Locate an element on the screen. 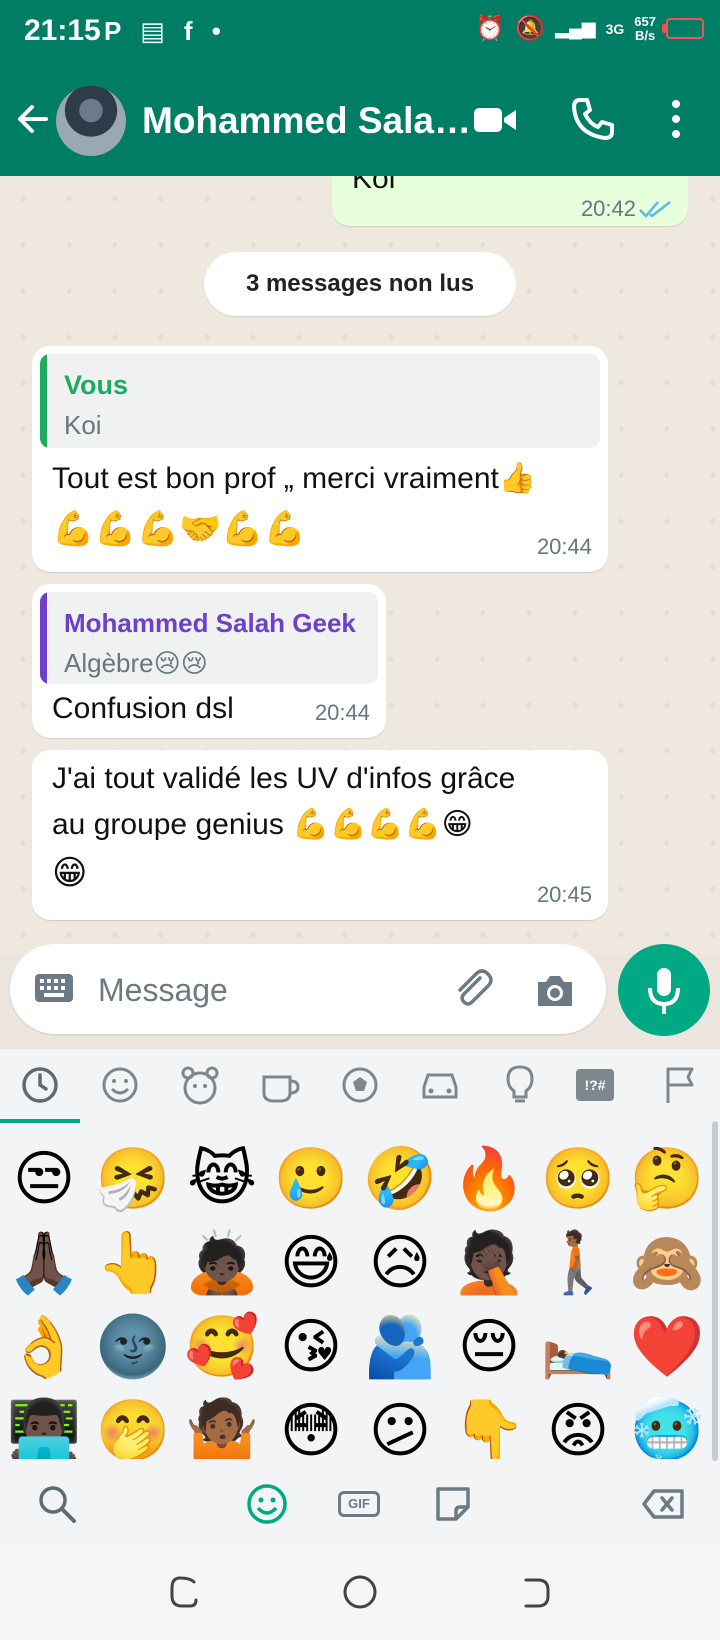  net-rate: 657 B/s is located at coordinates (645, 28).